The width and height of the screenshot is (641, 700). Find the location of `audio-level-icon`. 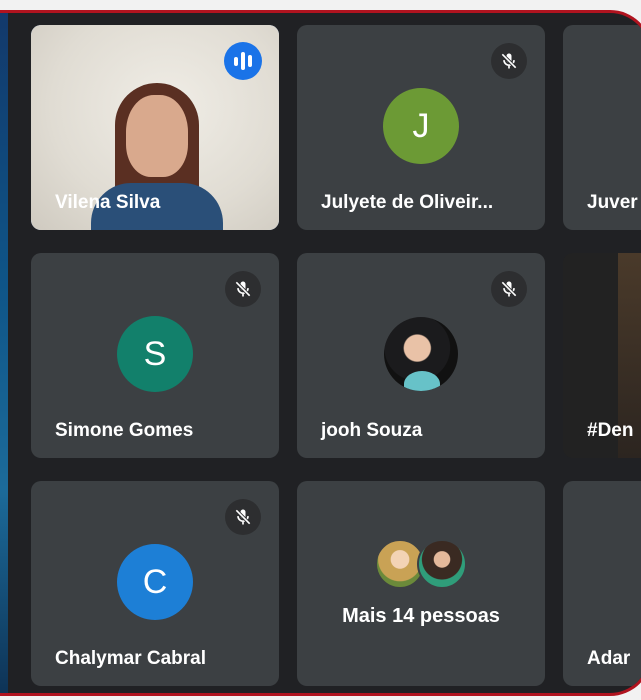

audio-level-icon is located at coordinates (243, 61).